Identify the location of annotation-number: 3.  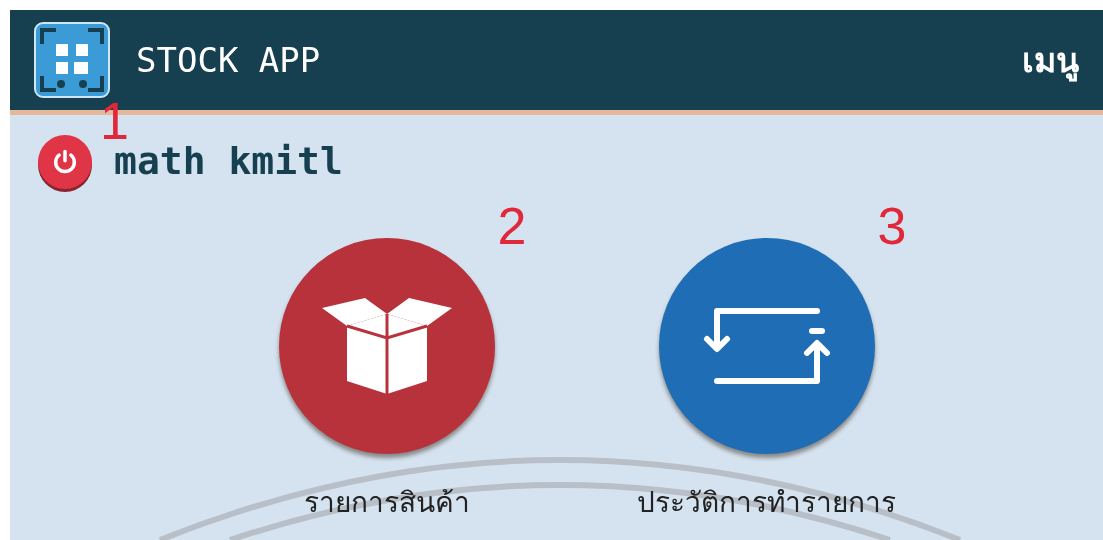
(892, 226).